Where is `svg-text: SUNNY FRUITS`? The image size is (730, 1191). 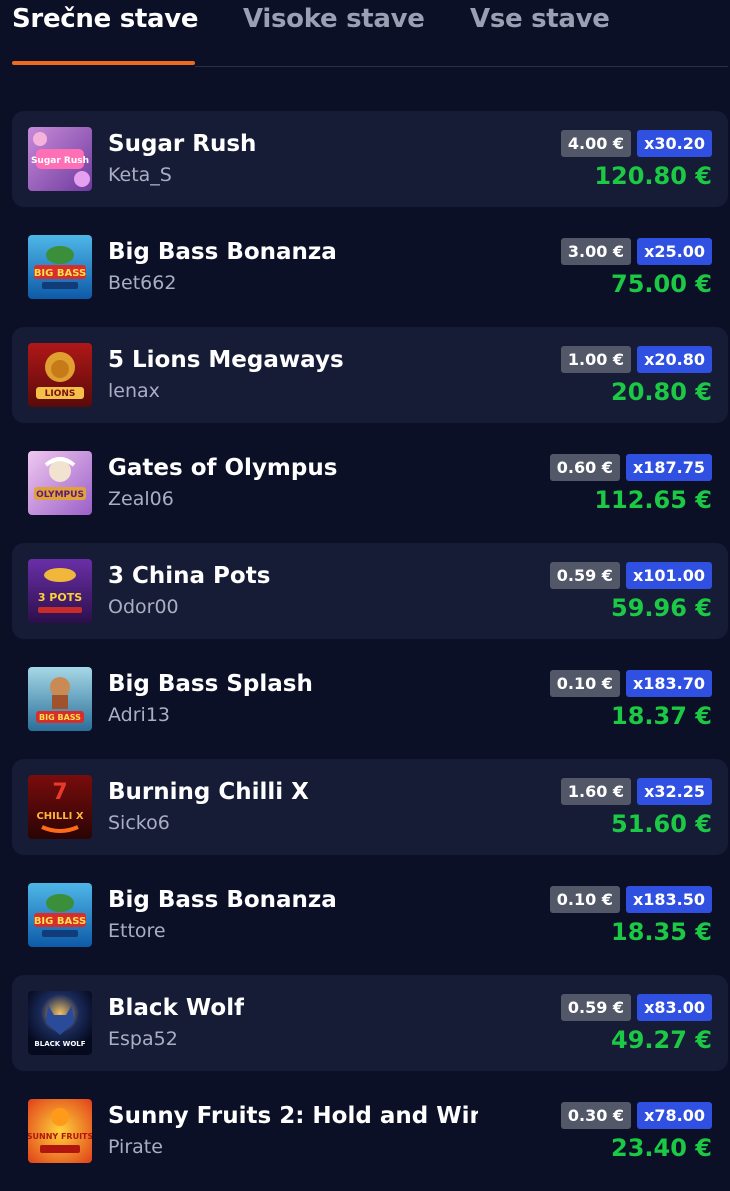
svg-text: SUNNY FRUITS is located at coordinates (60, 1136).